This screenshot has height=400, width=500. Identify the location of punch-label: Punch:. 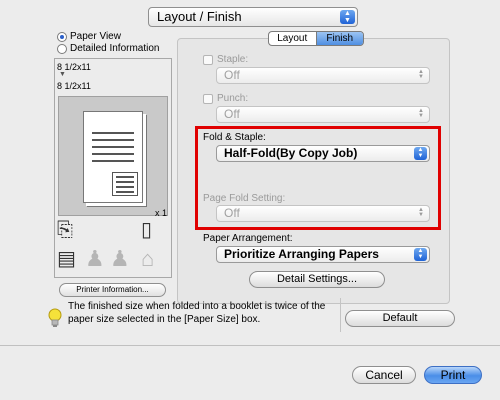
(233, 98).